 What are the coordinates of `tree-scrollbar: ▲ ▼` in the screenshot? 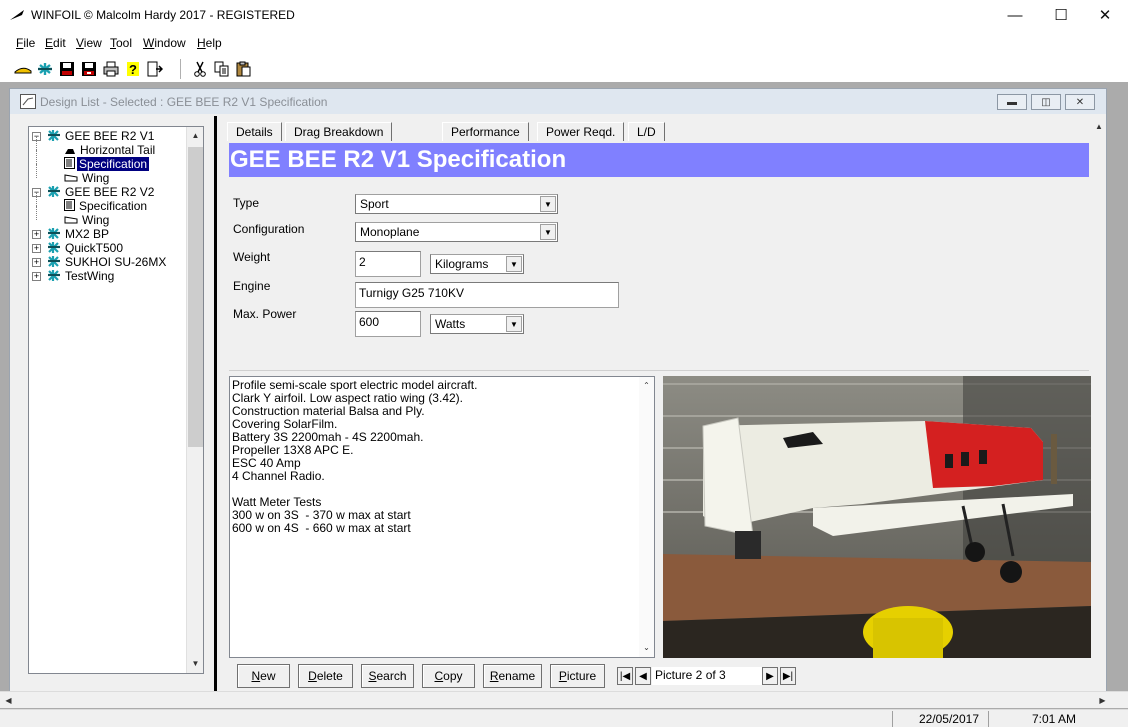 It's located at (194, 400).